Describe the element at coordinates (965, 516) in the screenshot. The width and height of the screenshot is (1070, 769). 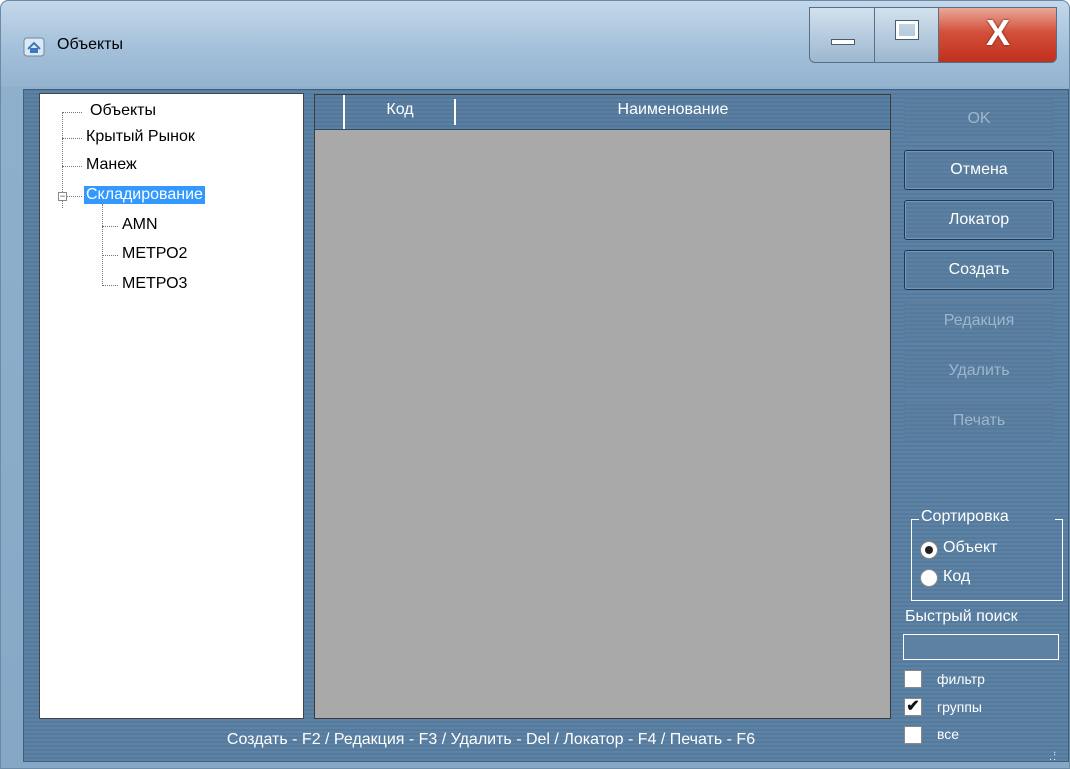
I see `sort-group-label: Сортировка` at that location.